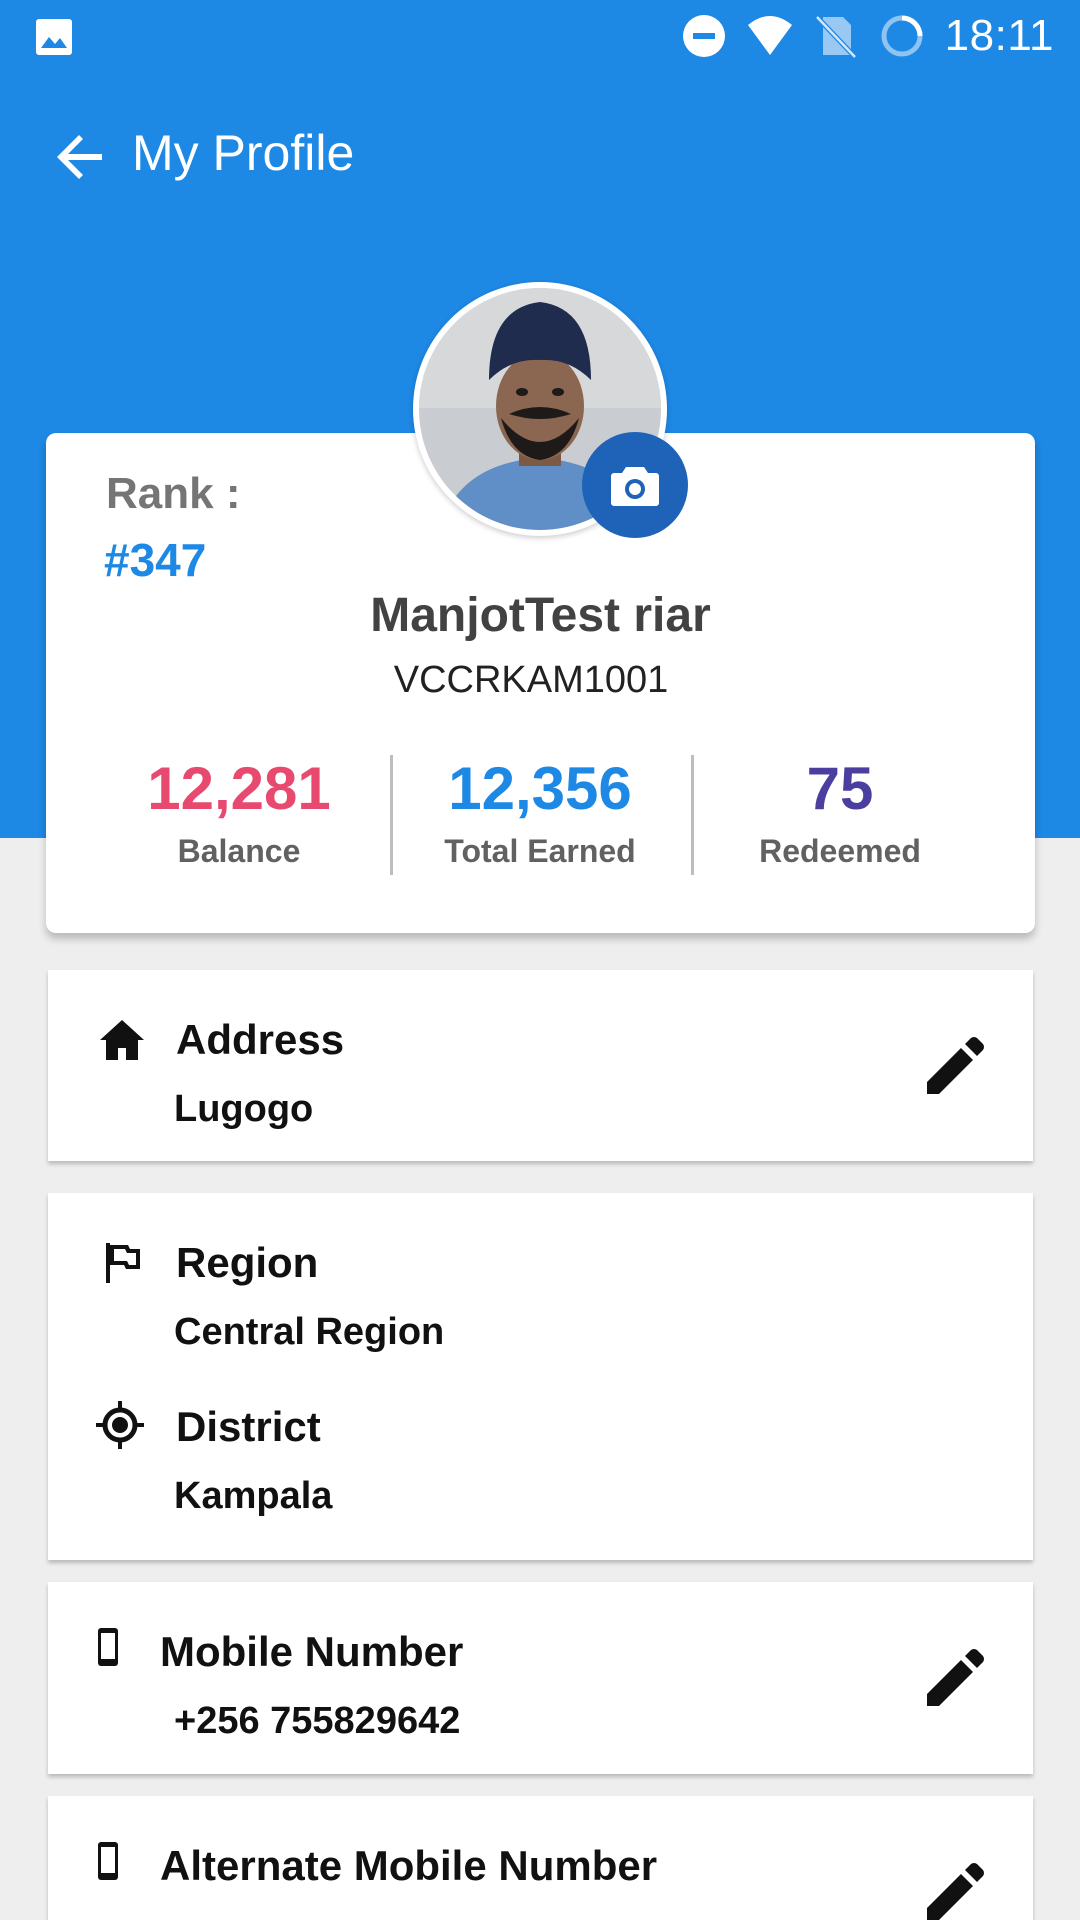 This screenshot has width=1080, height=1920. Describe the element at coordinates (123, 1263) in the screenshot. I see `flag-icon` at that location.